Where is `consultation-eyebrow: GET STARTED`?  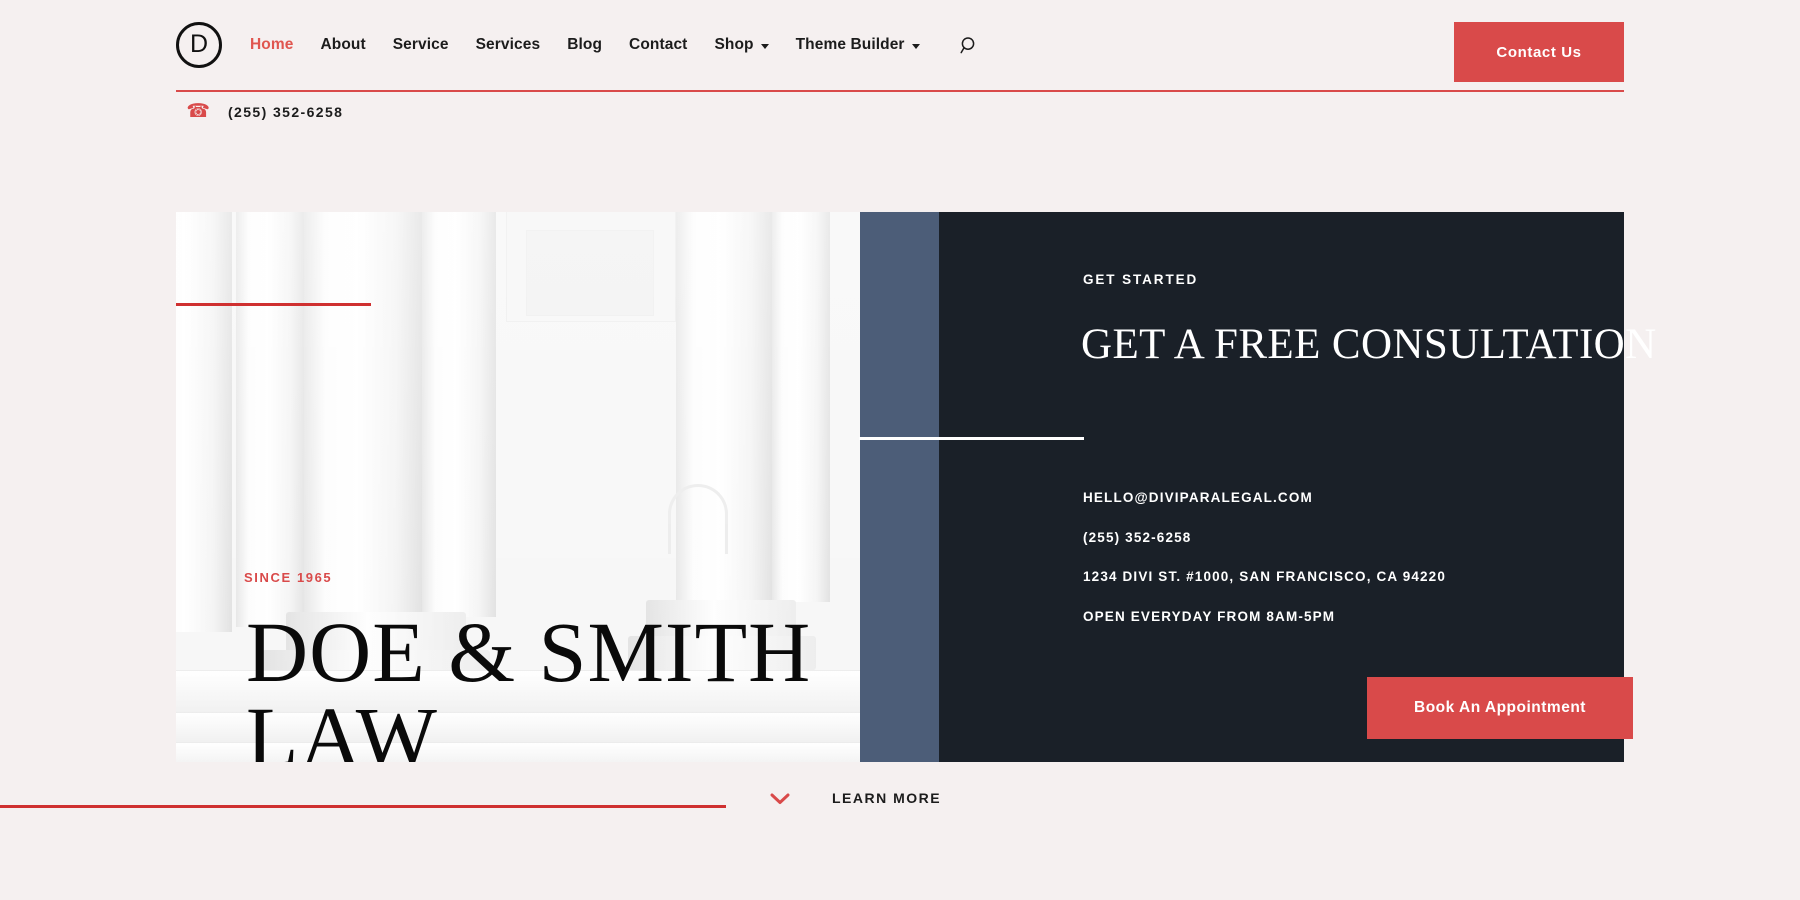
consultation-eyebrow: GET STARTED is located at coordinates (1141, 279).